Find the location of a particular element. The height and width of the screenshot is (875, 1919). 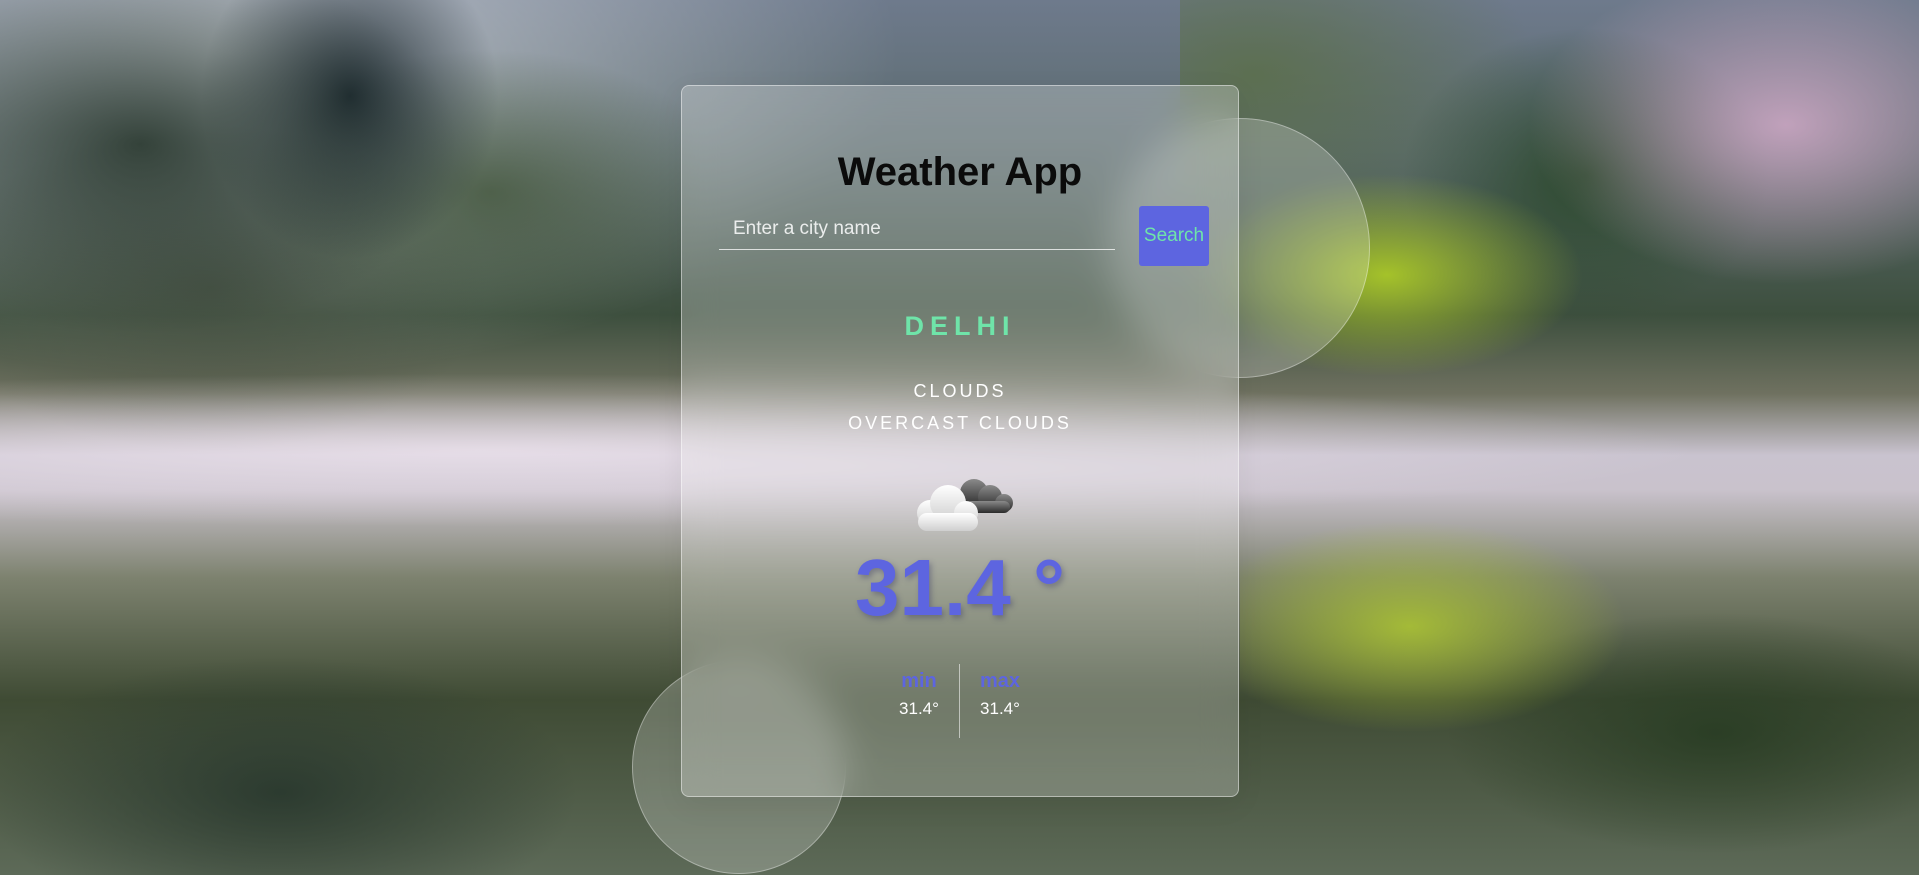

weather-condition-description: OVERCAST CLOUDS is located at coordinates (960, 423).